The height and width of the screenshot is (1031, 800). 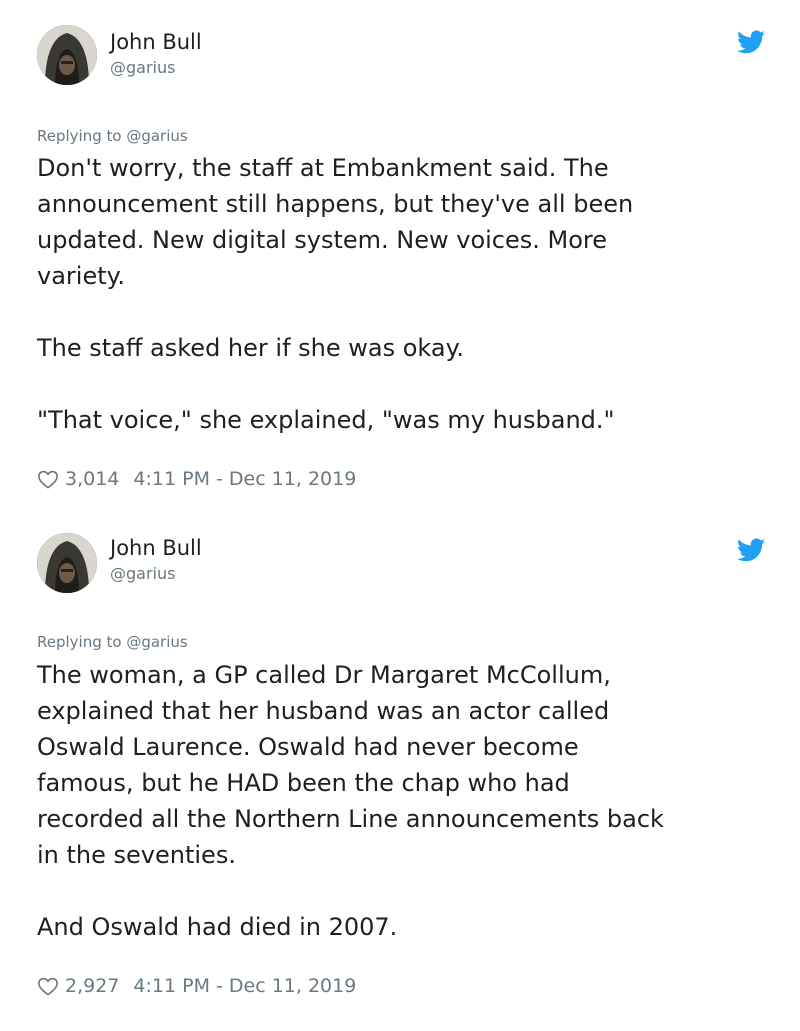 What do you see at coordinates (81, 276) in the screenshot?
I see `tweet-line: variety.` at bounding box center [81, 276].